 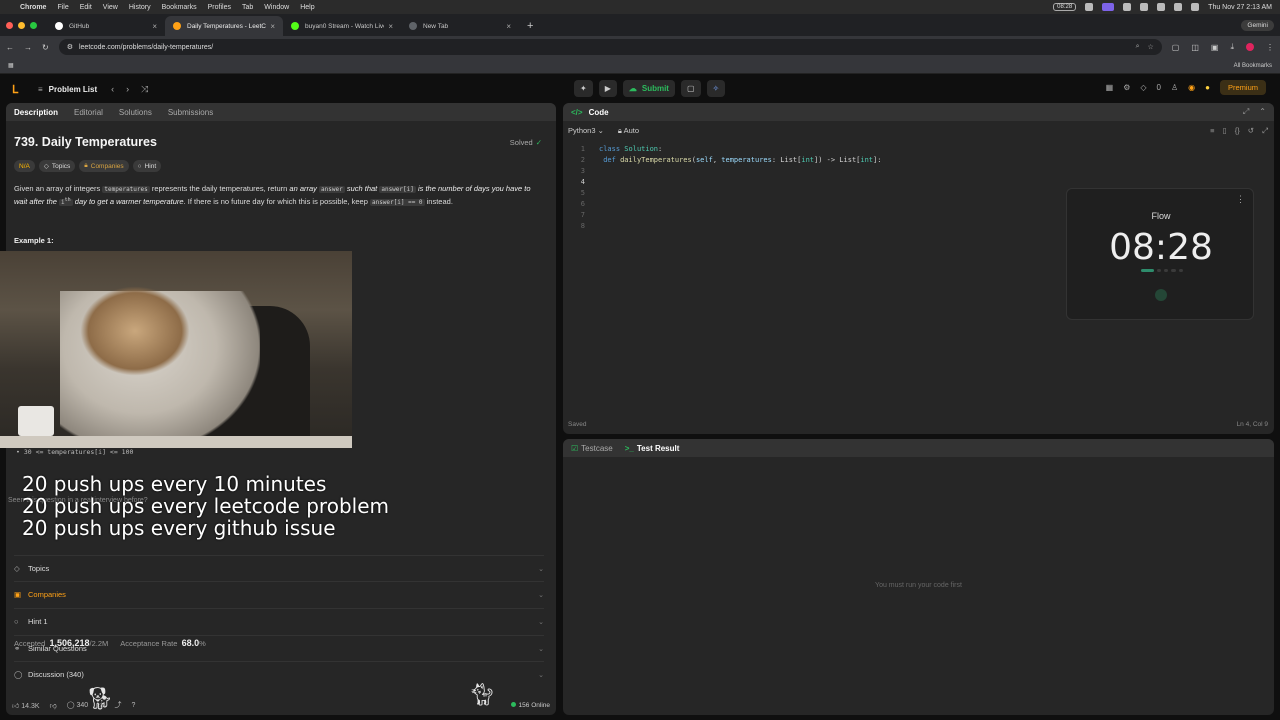 I want to click on tab-new-tab: New Tab ×, so click(x=460, y=26).